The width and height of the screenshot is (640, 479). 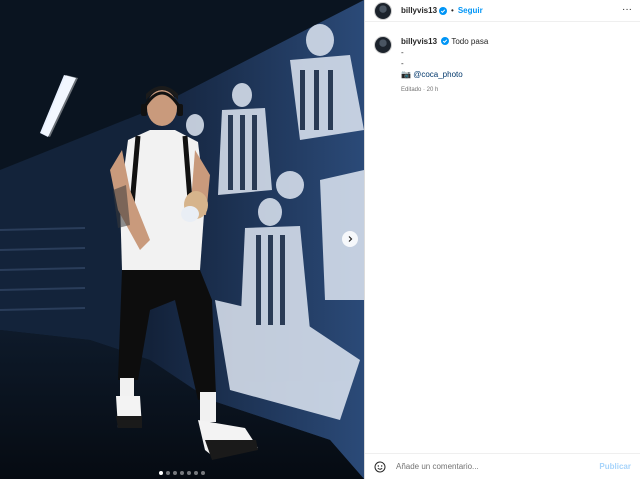 I want to click on emoji-button, so click(x=380, y=467).